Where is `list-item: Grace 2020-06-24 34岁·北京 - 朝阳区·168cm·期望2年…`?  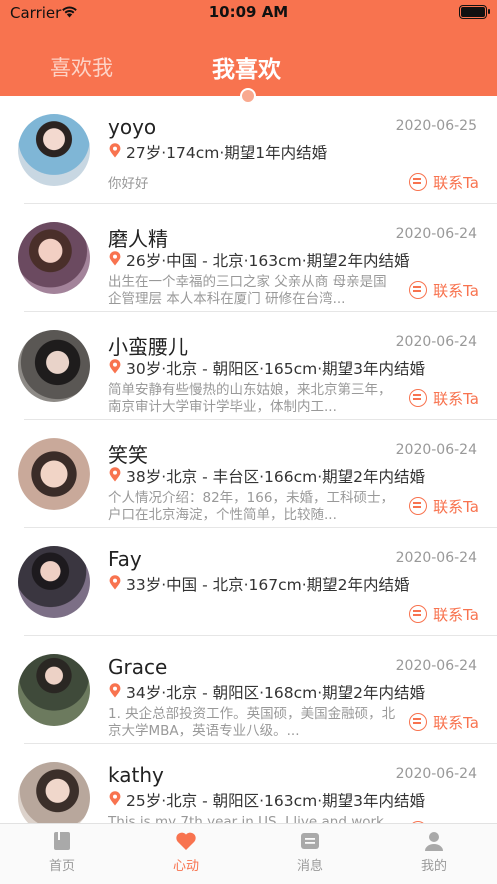
list-item: Grace 2020-06-24 34岁·北京 - 朝阳区·168cm·期望2年… is located at coordinates (248, 690).